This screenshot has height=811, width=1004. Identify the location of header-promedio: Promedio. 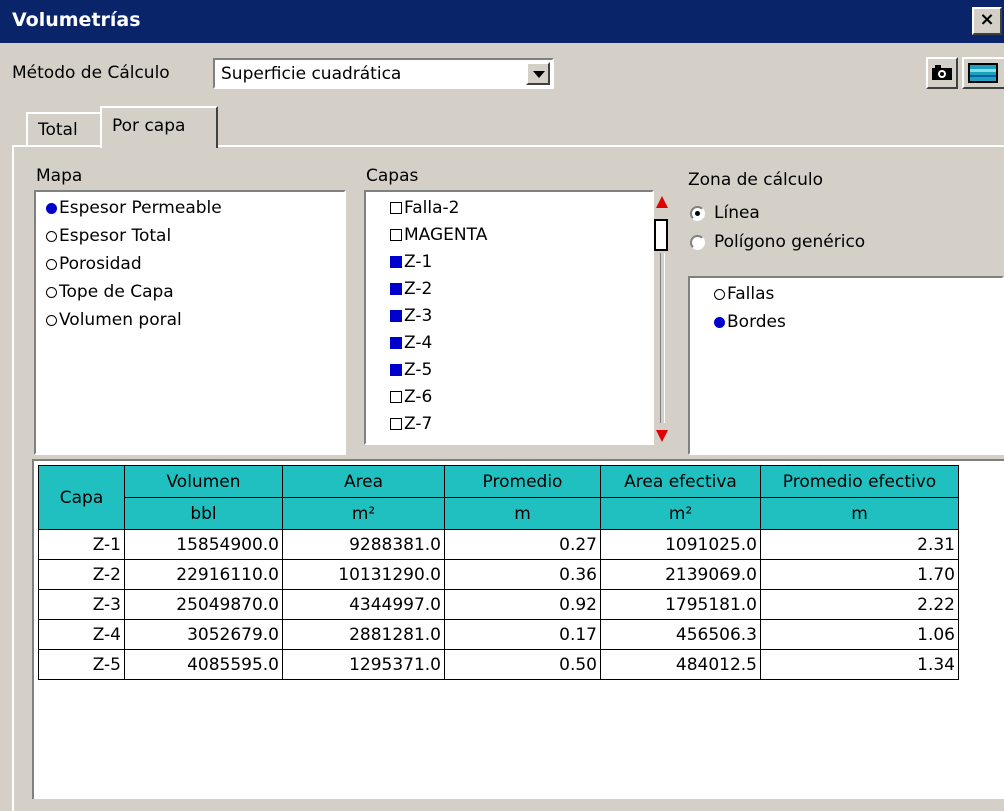
(522, 481).